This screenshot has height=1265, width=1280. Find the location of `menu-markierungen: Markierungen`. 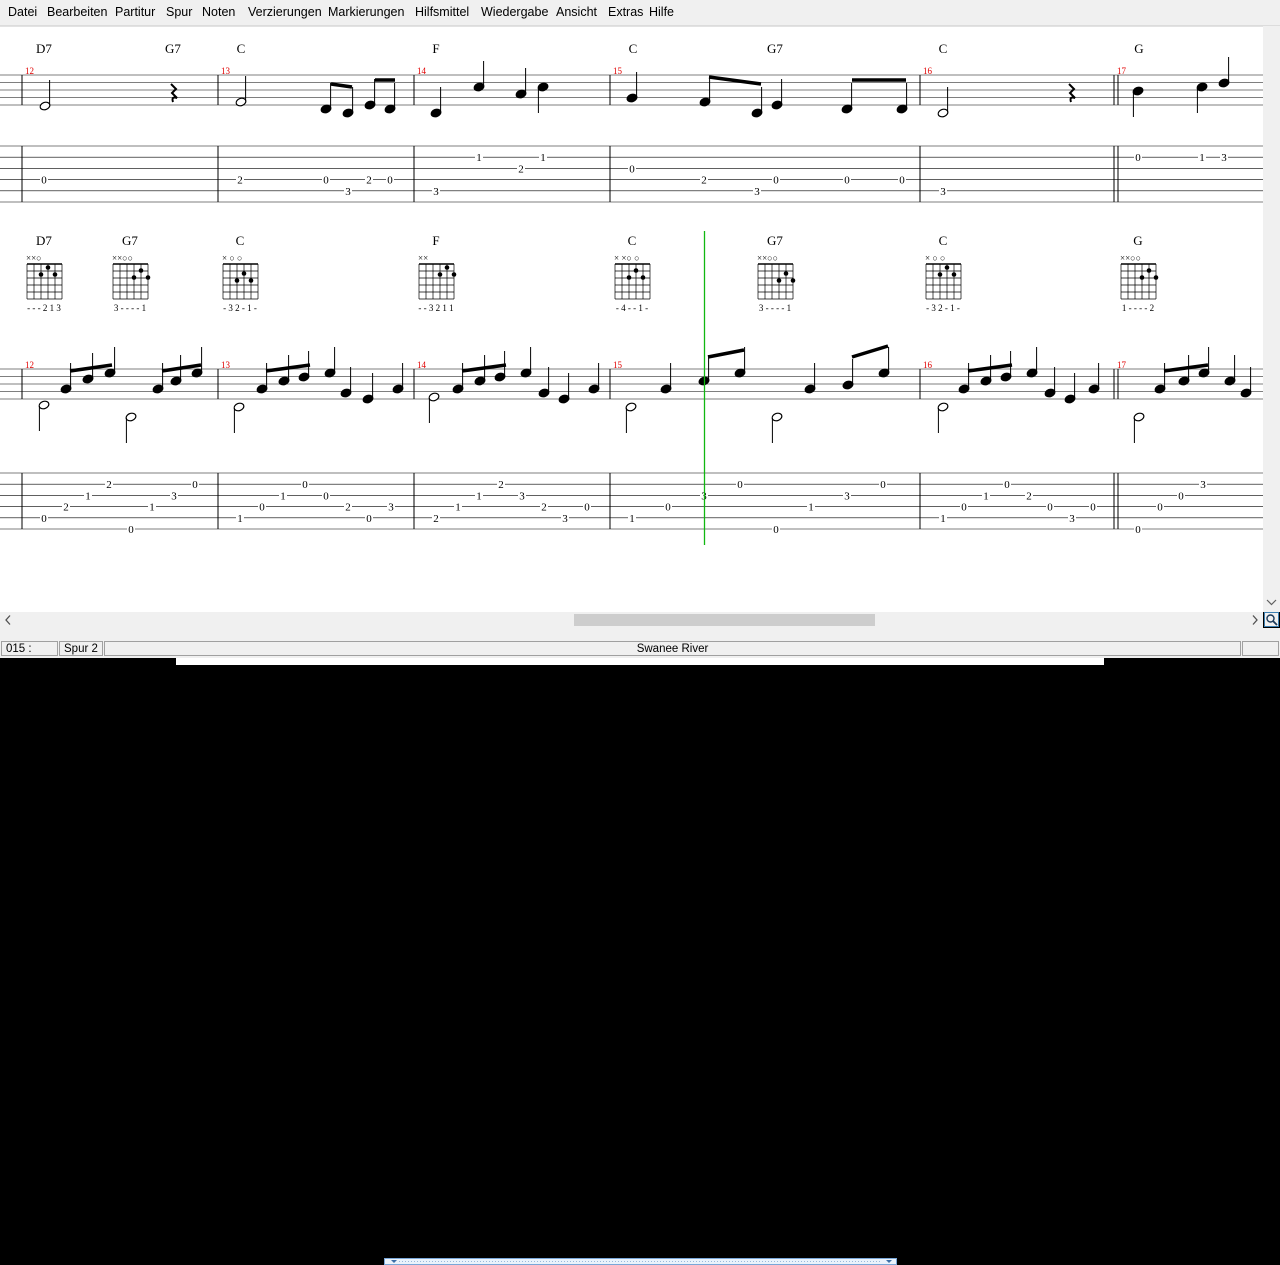

menu-markierungen: Markierungen is located at coordinates (366, 12).